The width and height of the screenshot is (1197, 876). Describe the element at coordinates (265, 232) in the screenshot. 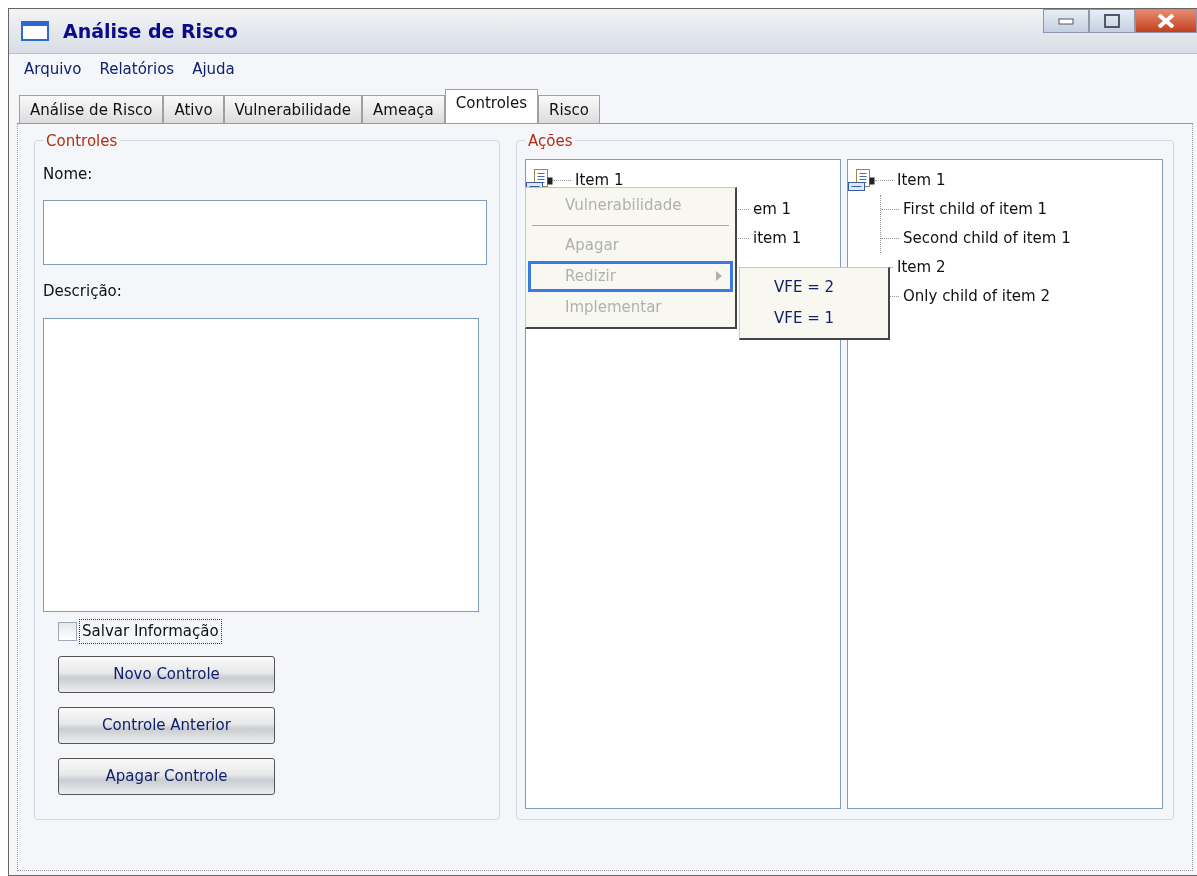

I see `name-field` at that location.